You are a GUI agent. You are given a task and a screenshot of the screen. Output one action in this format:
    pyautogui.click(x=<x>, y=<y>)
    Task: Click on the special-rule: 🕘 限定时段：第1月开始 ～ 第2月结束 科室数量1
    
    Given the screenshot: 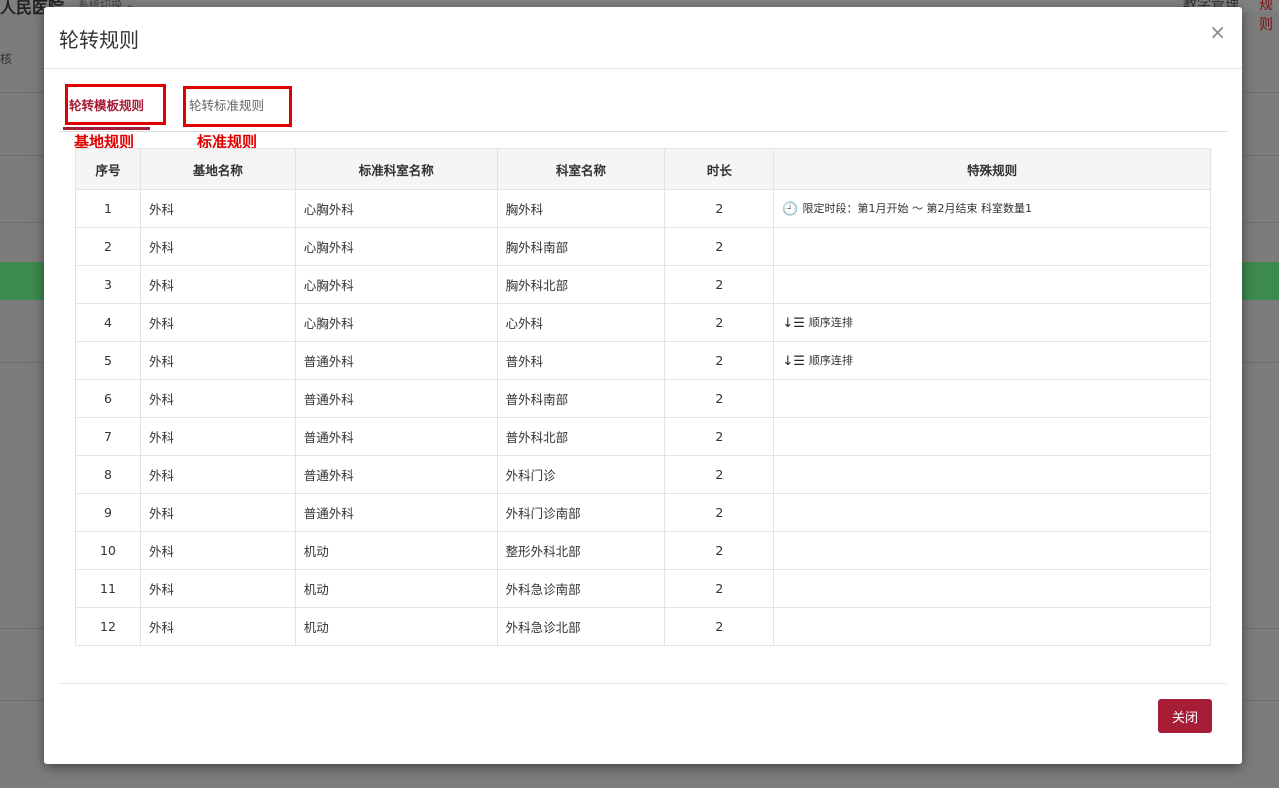 What is the action you would take?
    pyautogui.click(x=907, y=209)
    